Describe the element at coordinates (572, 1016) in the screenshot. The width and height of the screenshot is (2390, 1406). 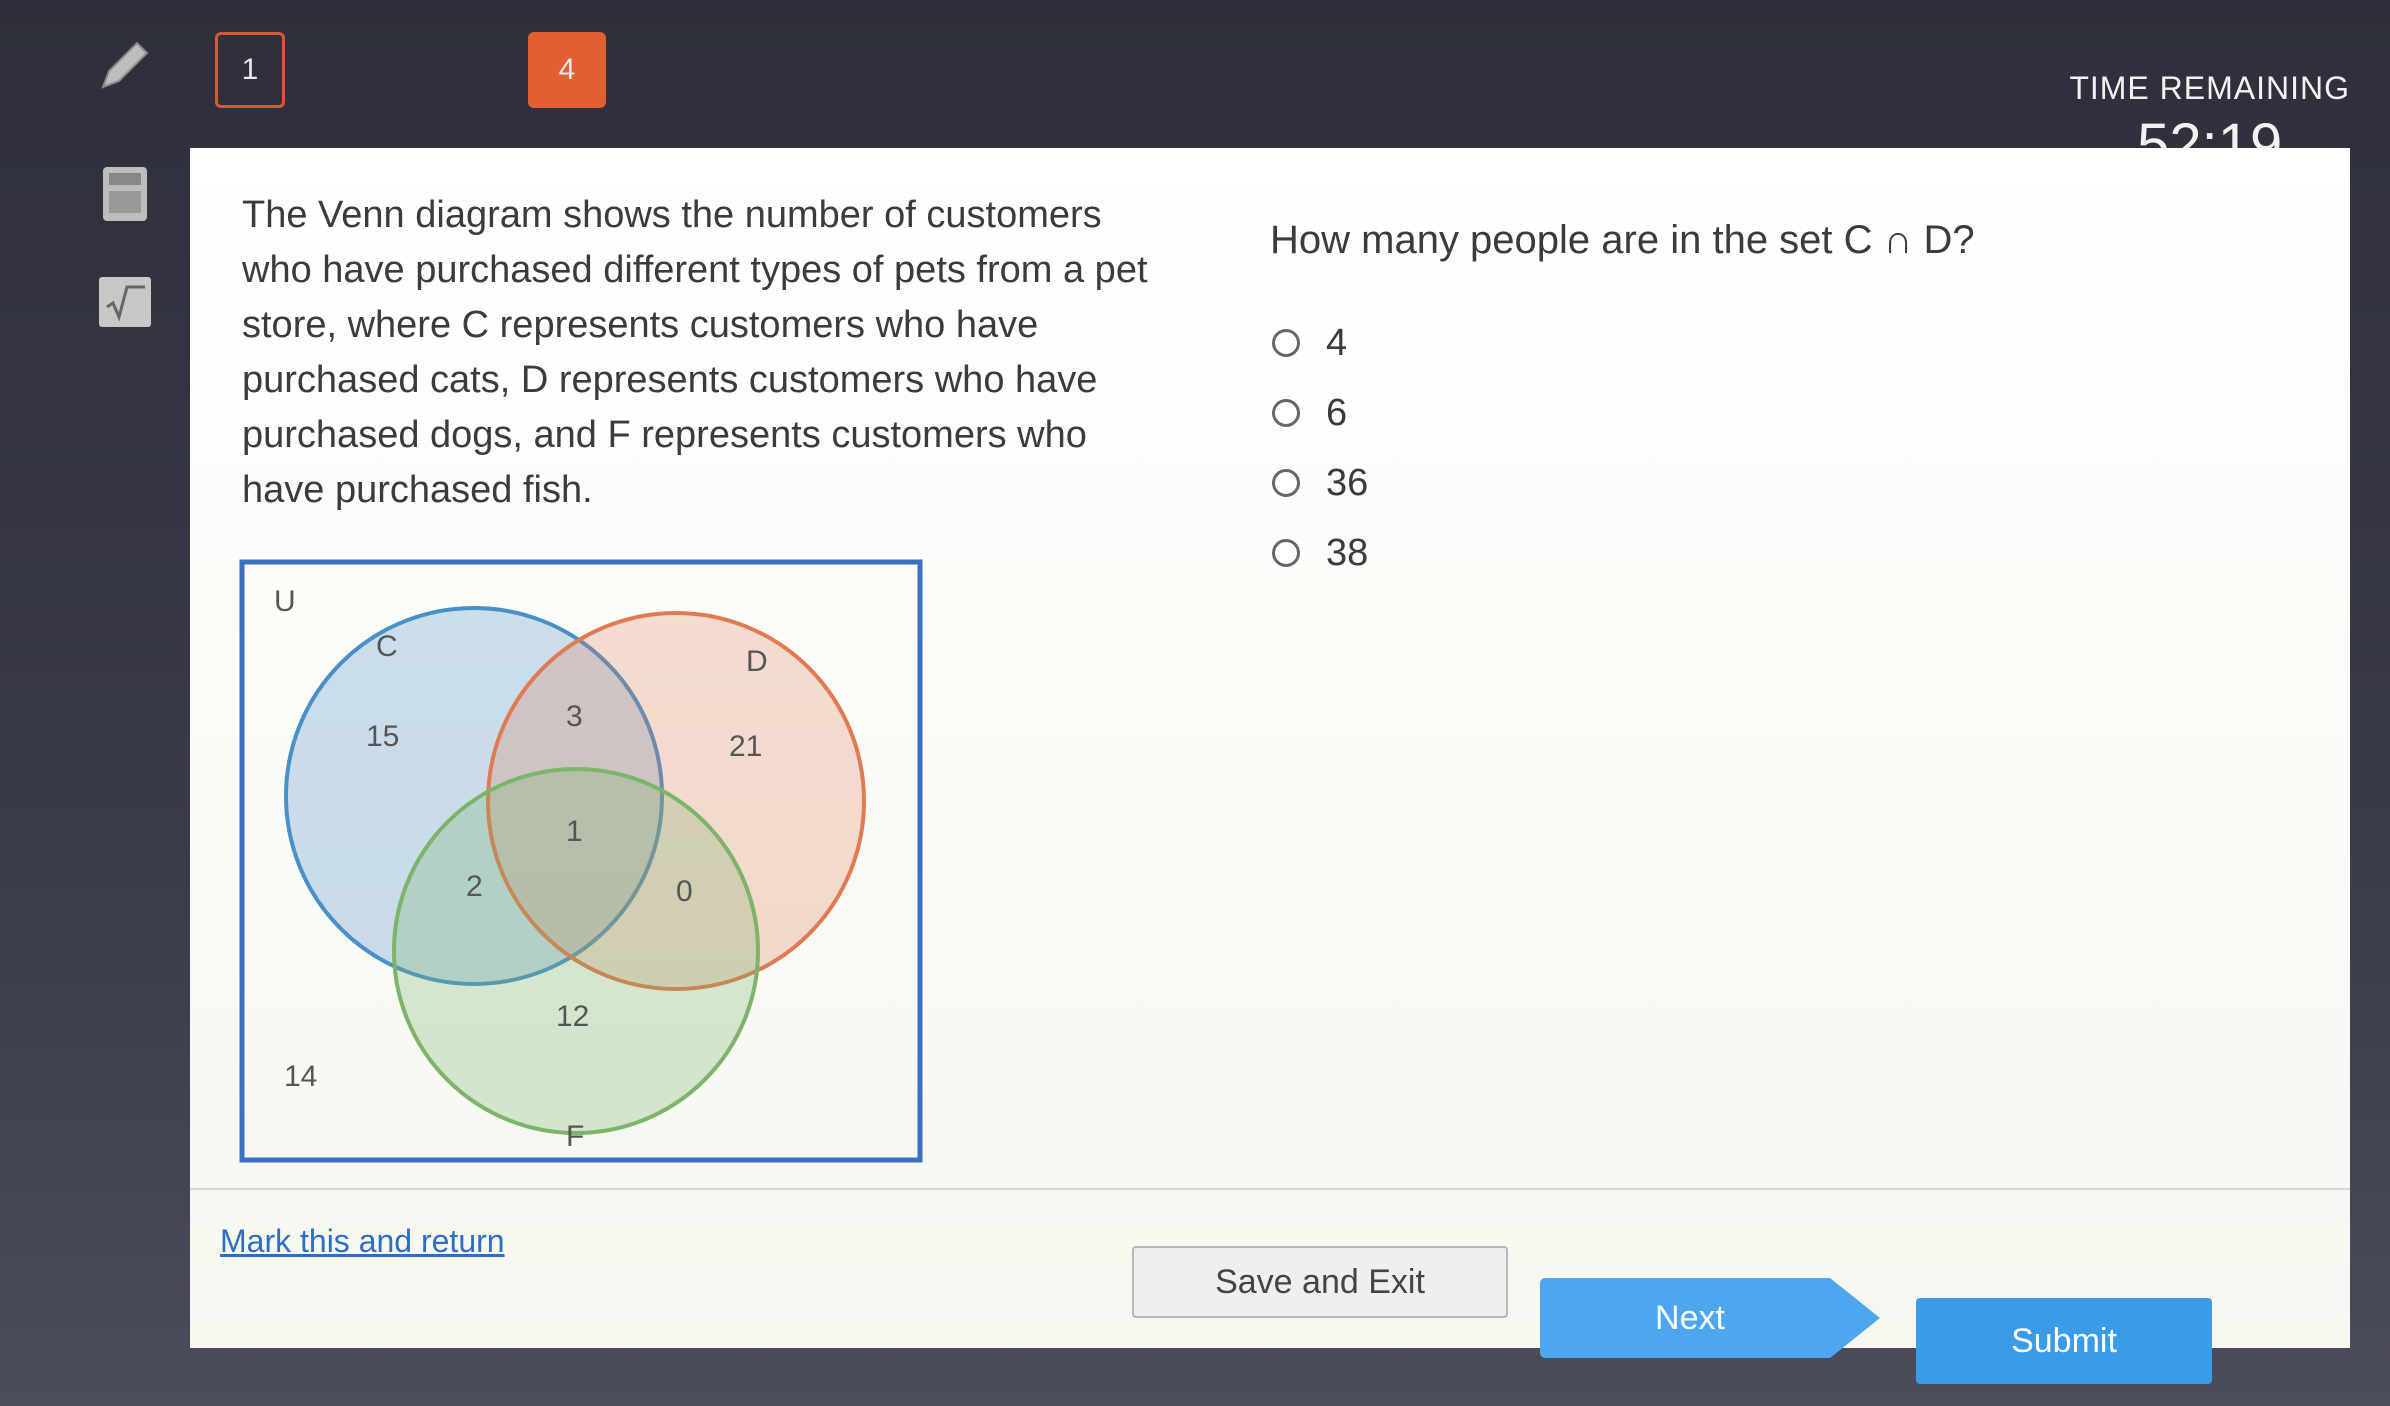
I see `region-f-only: 12` at that location.